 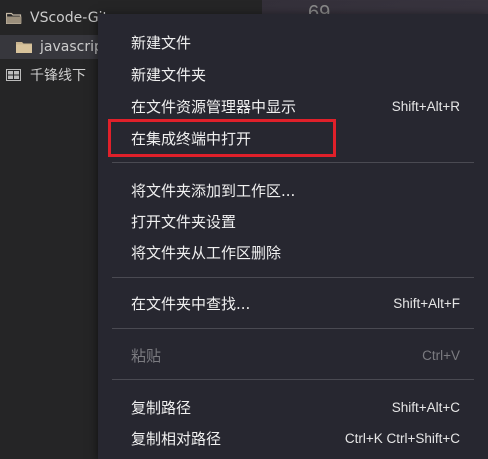 I want to click on workspace-icon, so click(x=14, y=75).